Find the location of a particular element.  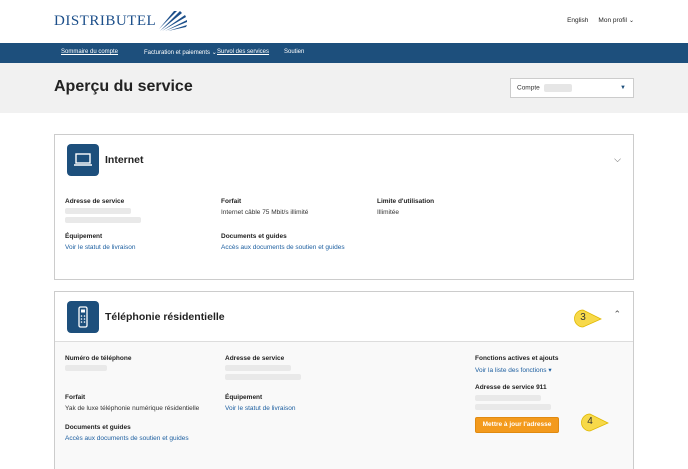

address-911-label: Adresse de service 911 is located at coordinates (511, 387).